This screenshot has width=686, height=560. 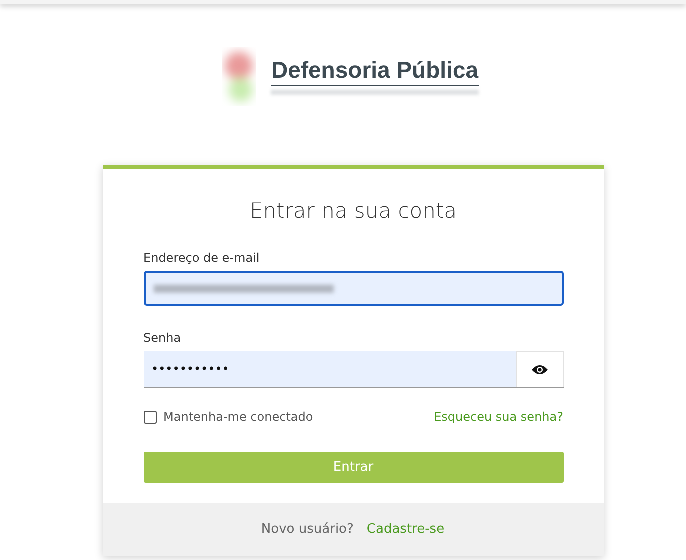 I want to click on checkbox-label: Mantenha-me conectado, so click(x=239, y=417).